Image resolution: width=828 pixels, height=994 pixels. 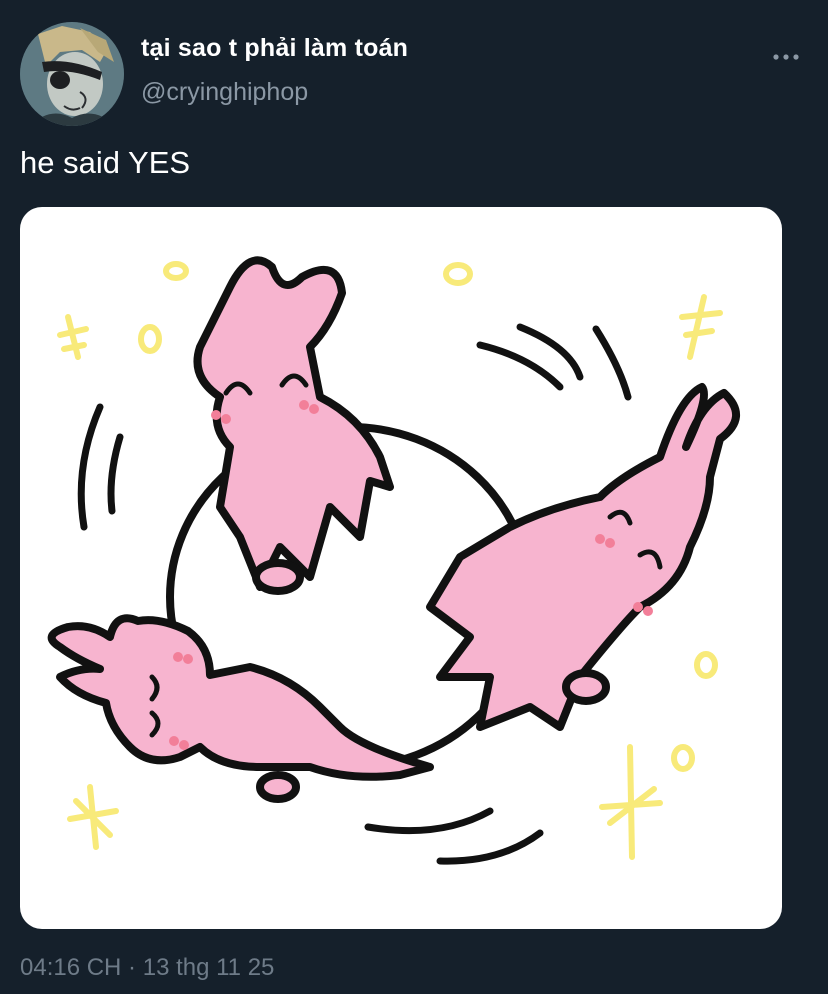 I want to click on more-horizontal-icon, so click(x=786, y=57).